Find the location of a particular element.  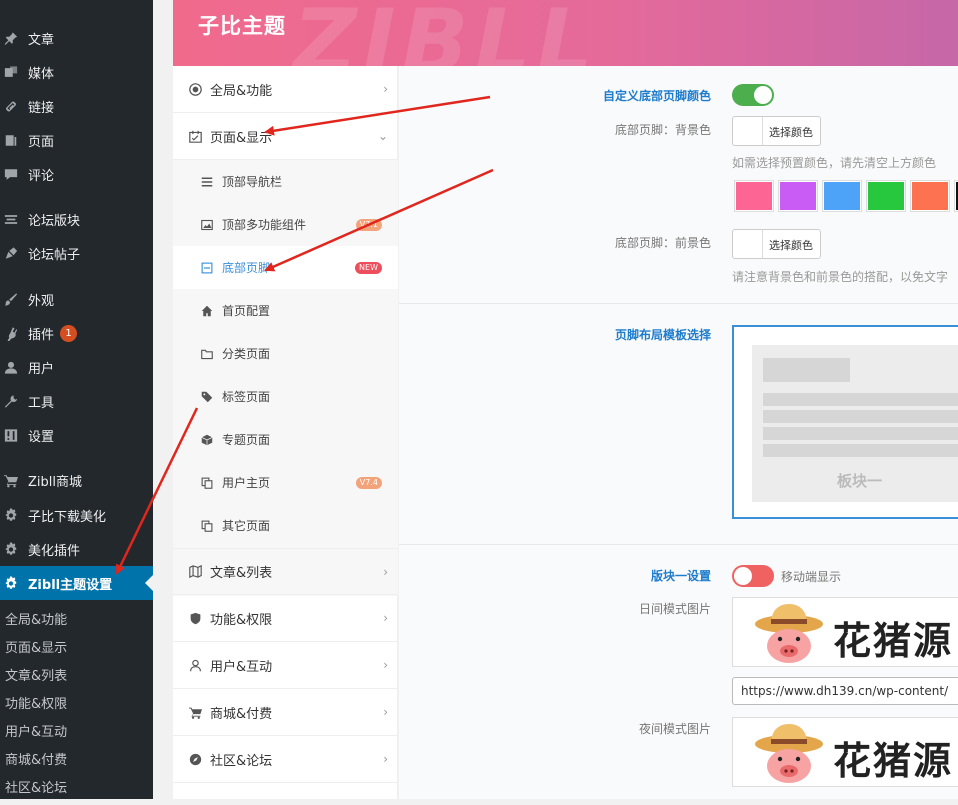

gear-icon is located at coordinates (11, 515).